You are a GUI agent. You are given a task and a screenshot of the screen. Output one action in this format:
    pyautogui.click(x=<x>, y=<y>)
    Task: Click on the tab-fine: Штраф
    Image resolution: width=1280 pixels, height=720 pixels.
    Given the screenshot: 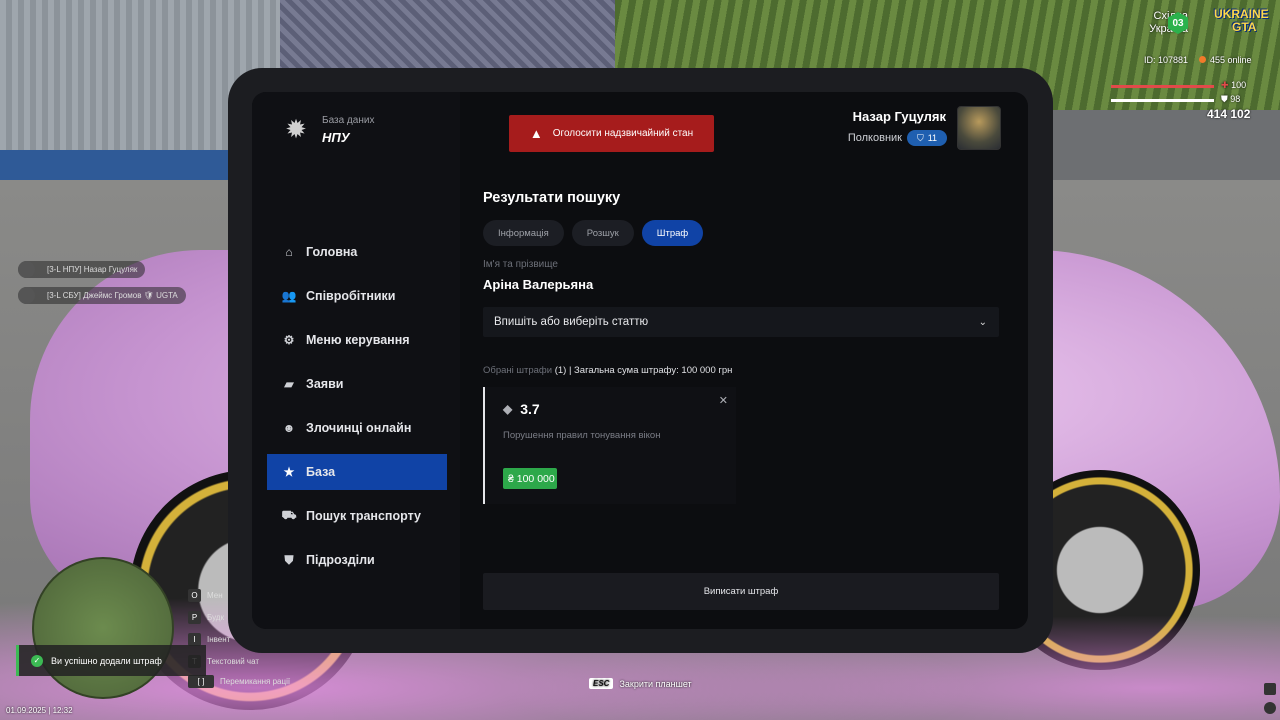 What is the action you would take?
    pyautogui.click(x=672, y=233)
    